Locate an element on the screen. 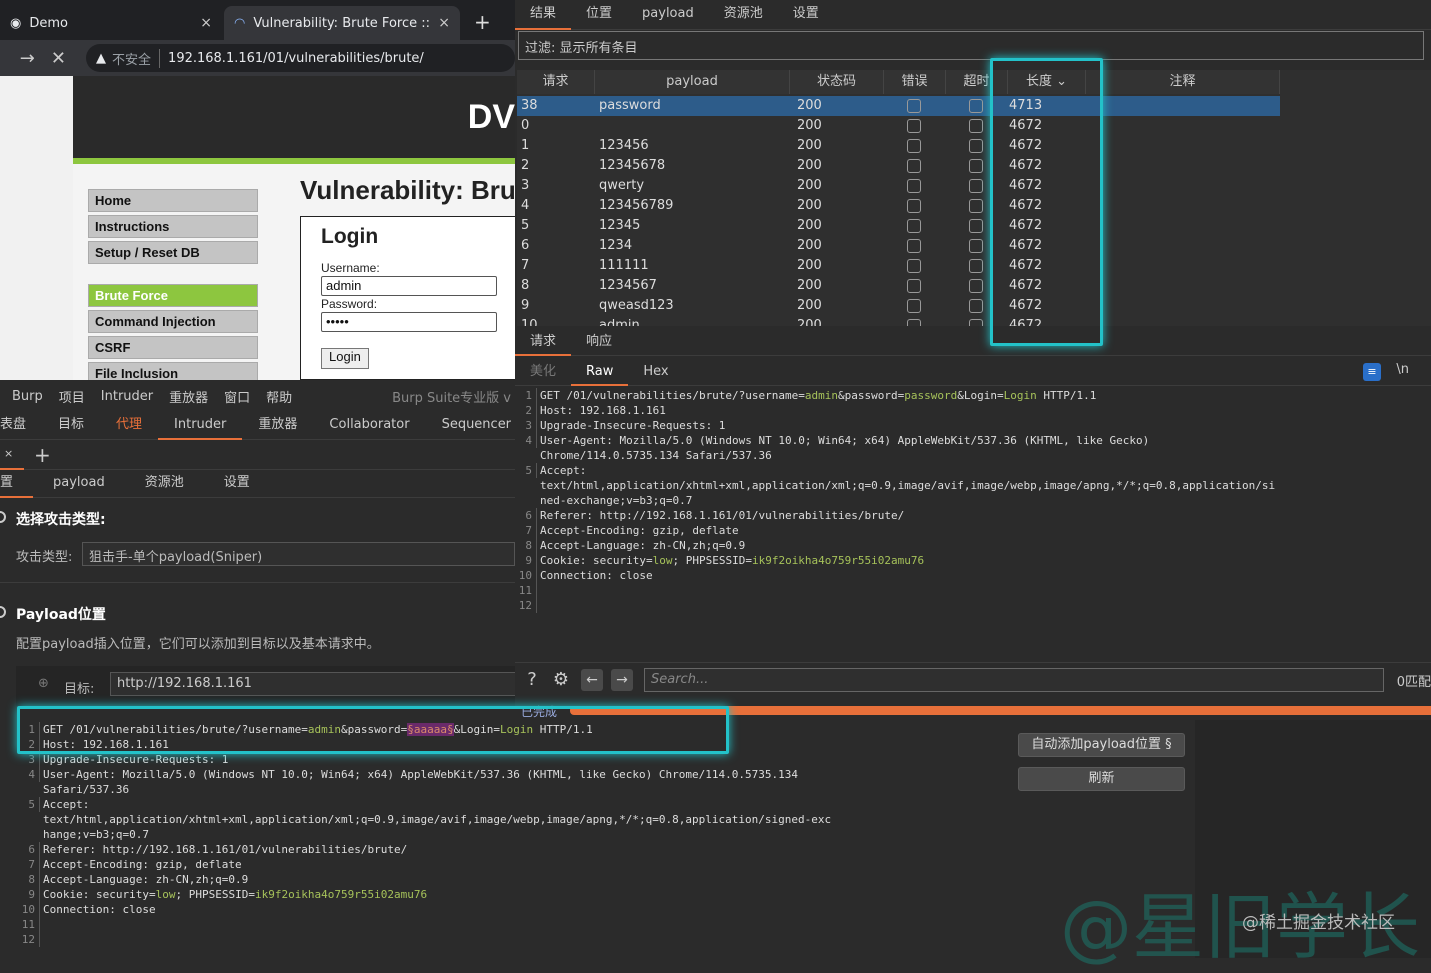  menu-csrf: CSRF is located at coordinates (173, 347).